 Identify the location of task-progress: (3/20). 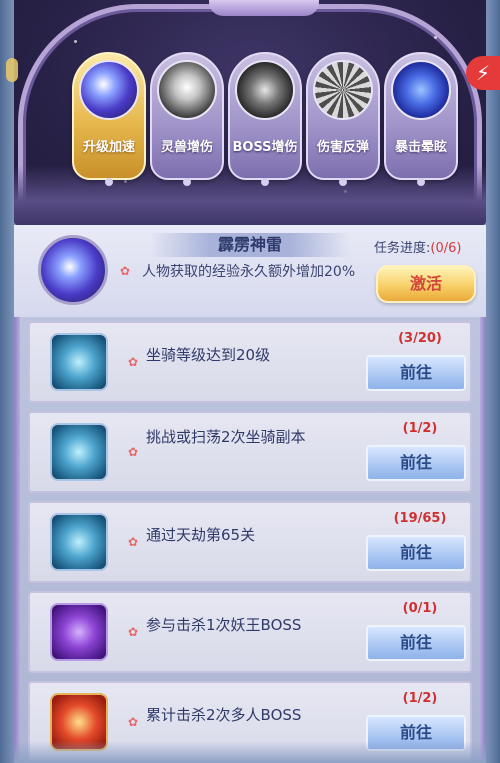
(420, 338).